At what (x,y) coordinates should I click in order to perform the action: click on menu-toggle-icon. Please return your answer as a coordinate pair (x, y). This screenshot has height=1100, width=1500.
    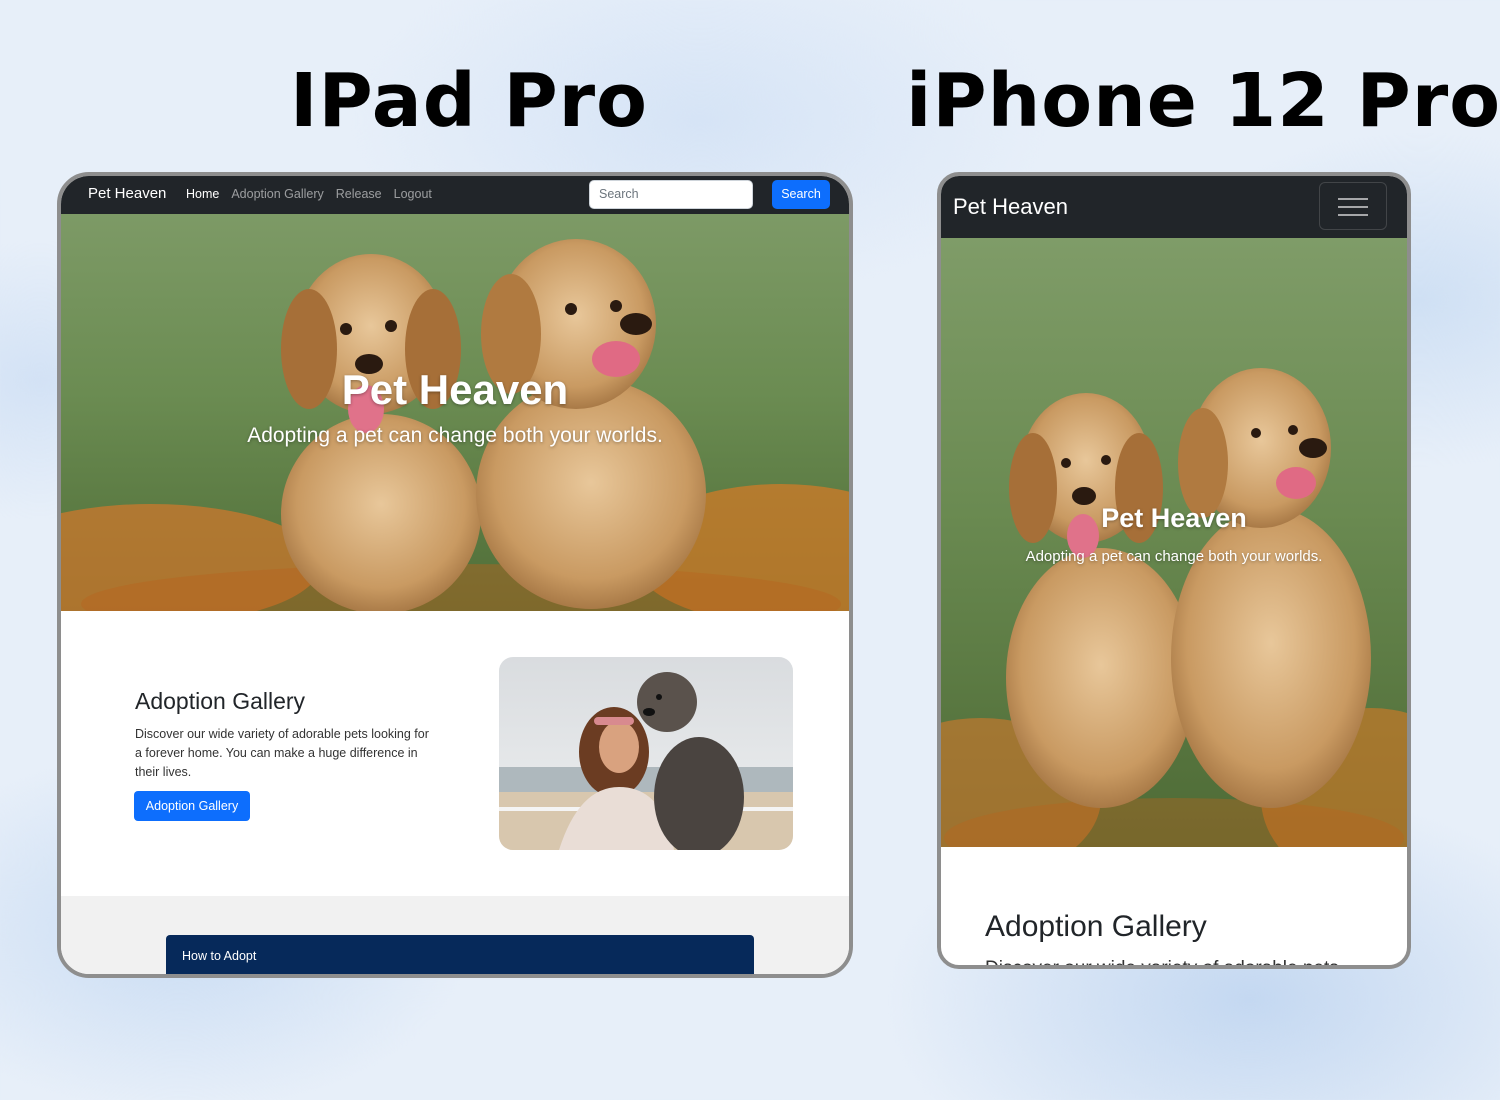
    Looking at the image, I should click on (1353, 206).